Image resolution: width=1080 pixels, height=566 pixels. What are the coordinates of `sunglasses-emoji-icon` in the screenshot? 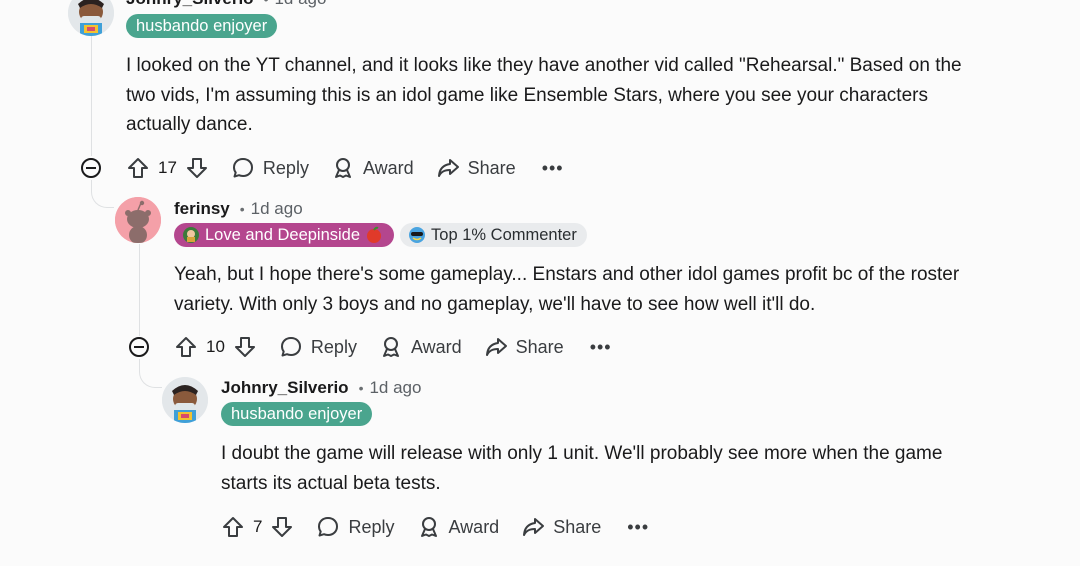 It's located at (417, 235).